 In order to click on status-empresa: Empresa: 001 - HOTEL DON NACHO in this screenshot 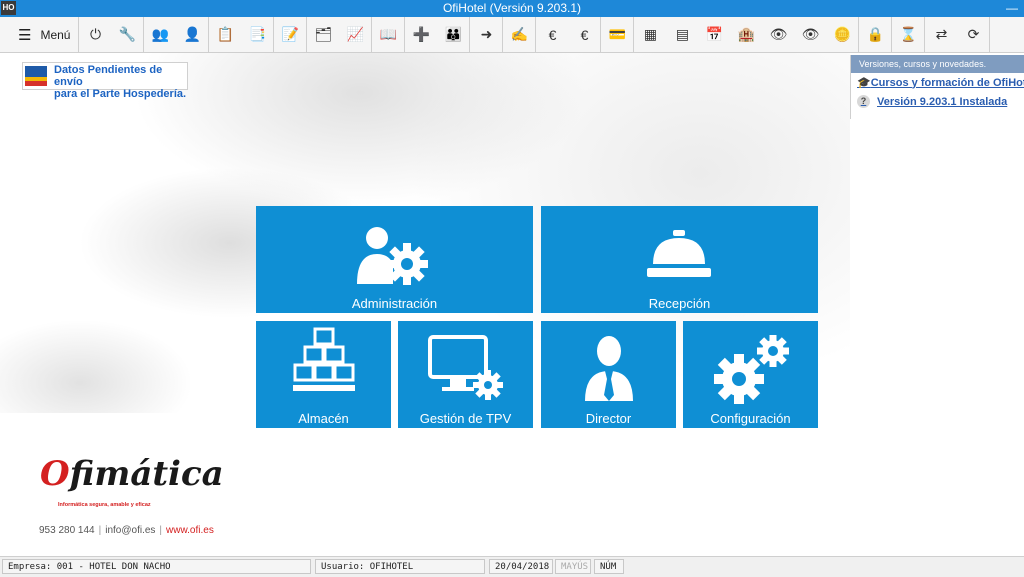, I will do `click(156, 566)`.